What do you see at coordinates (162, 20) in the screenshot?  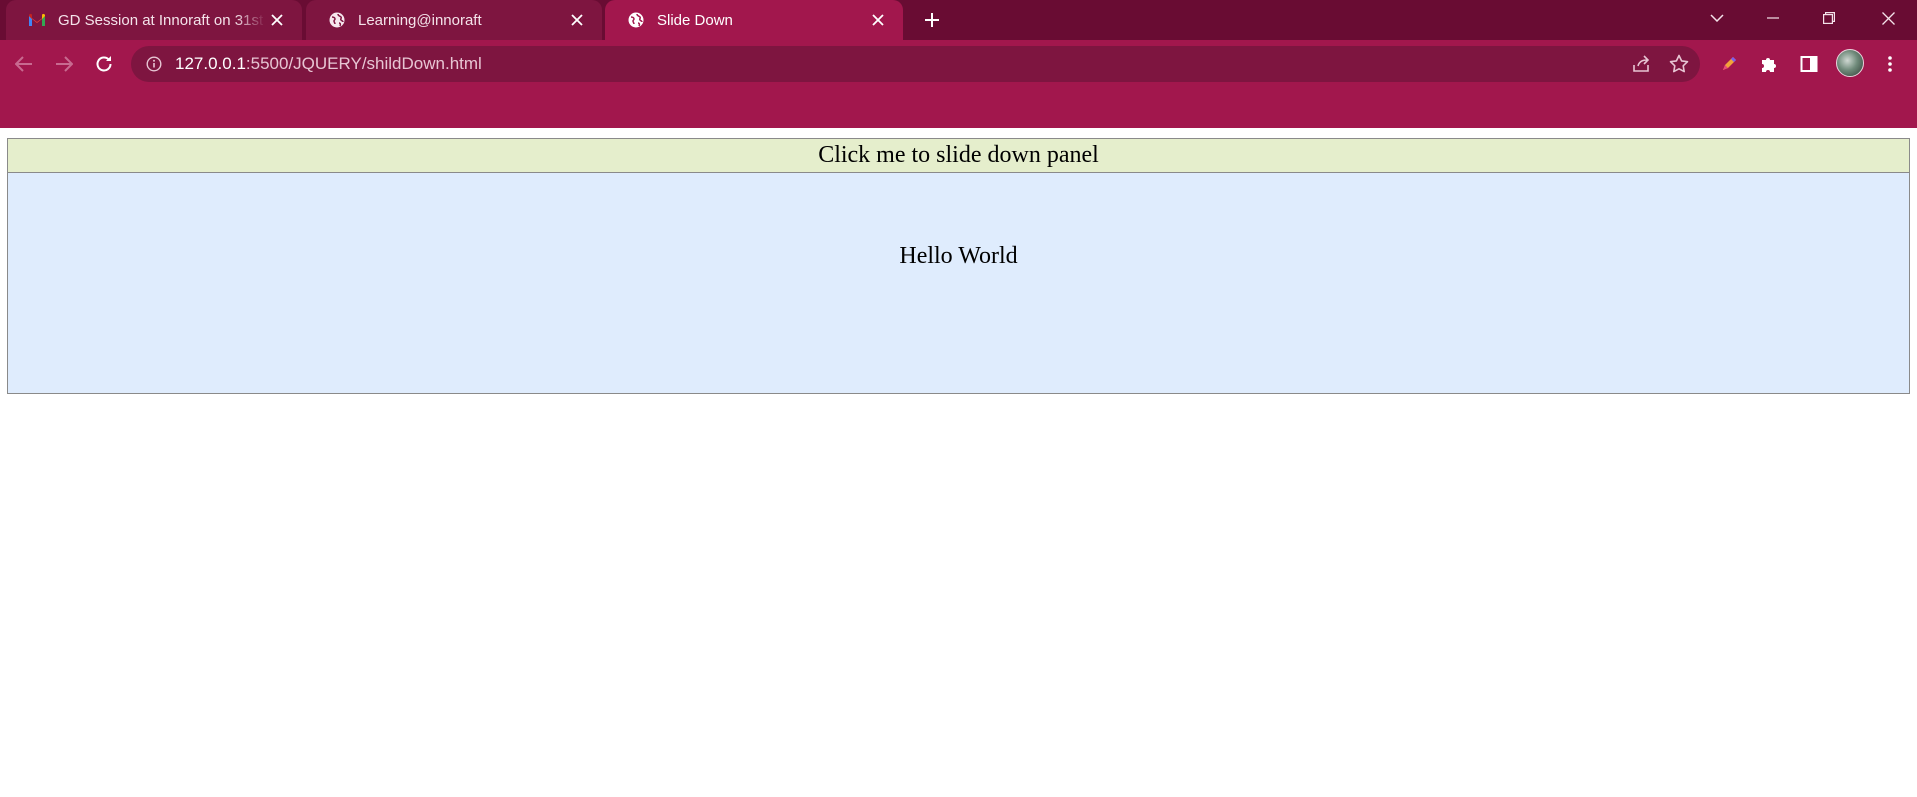 I see `tab-title: GD Session at Innoraft on 31st Oc` at bounding box center [162, 20].